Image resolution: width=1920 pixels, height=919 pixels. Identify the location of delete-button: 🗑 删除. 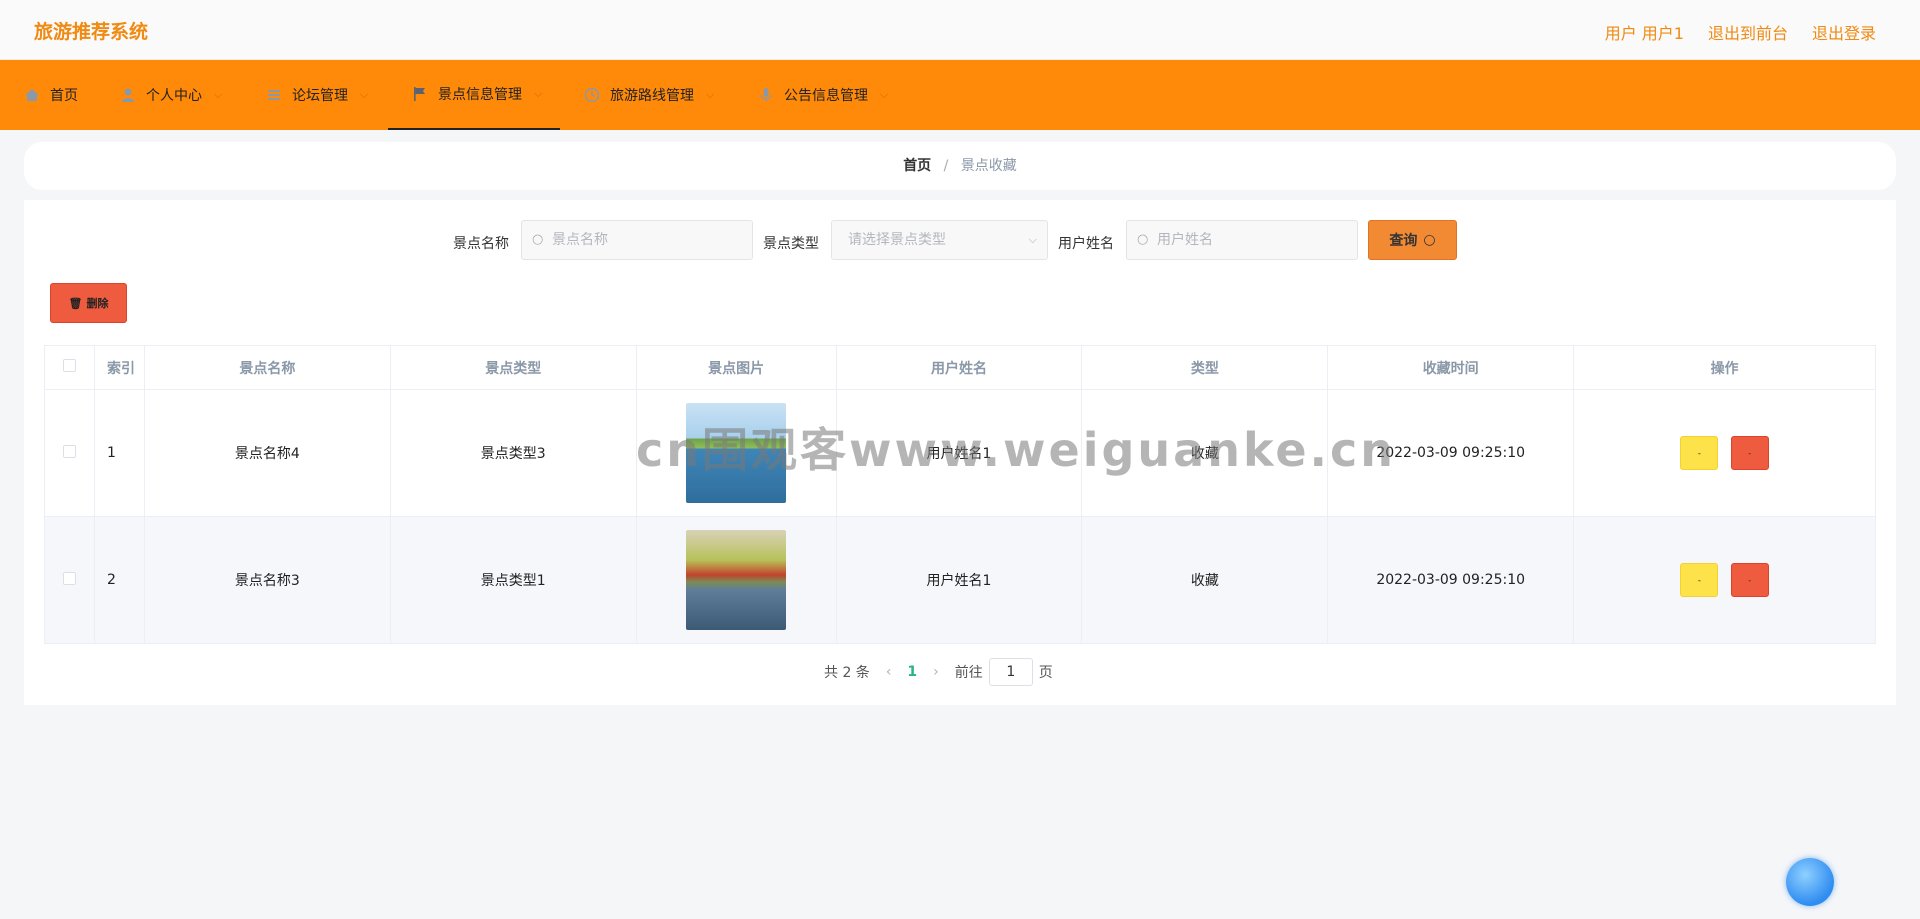
(88, 303).